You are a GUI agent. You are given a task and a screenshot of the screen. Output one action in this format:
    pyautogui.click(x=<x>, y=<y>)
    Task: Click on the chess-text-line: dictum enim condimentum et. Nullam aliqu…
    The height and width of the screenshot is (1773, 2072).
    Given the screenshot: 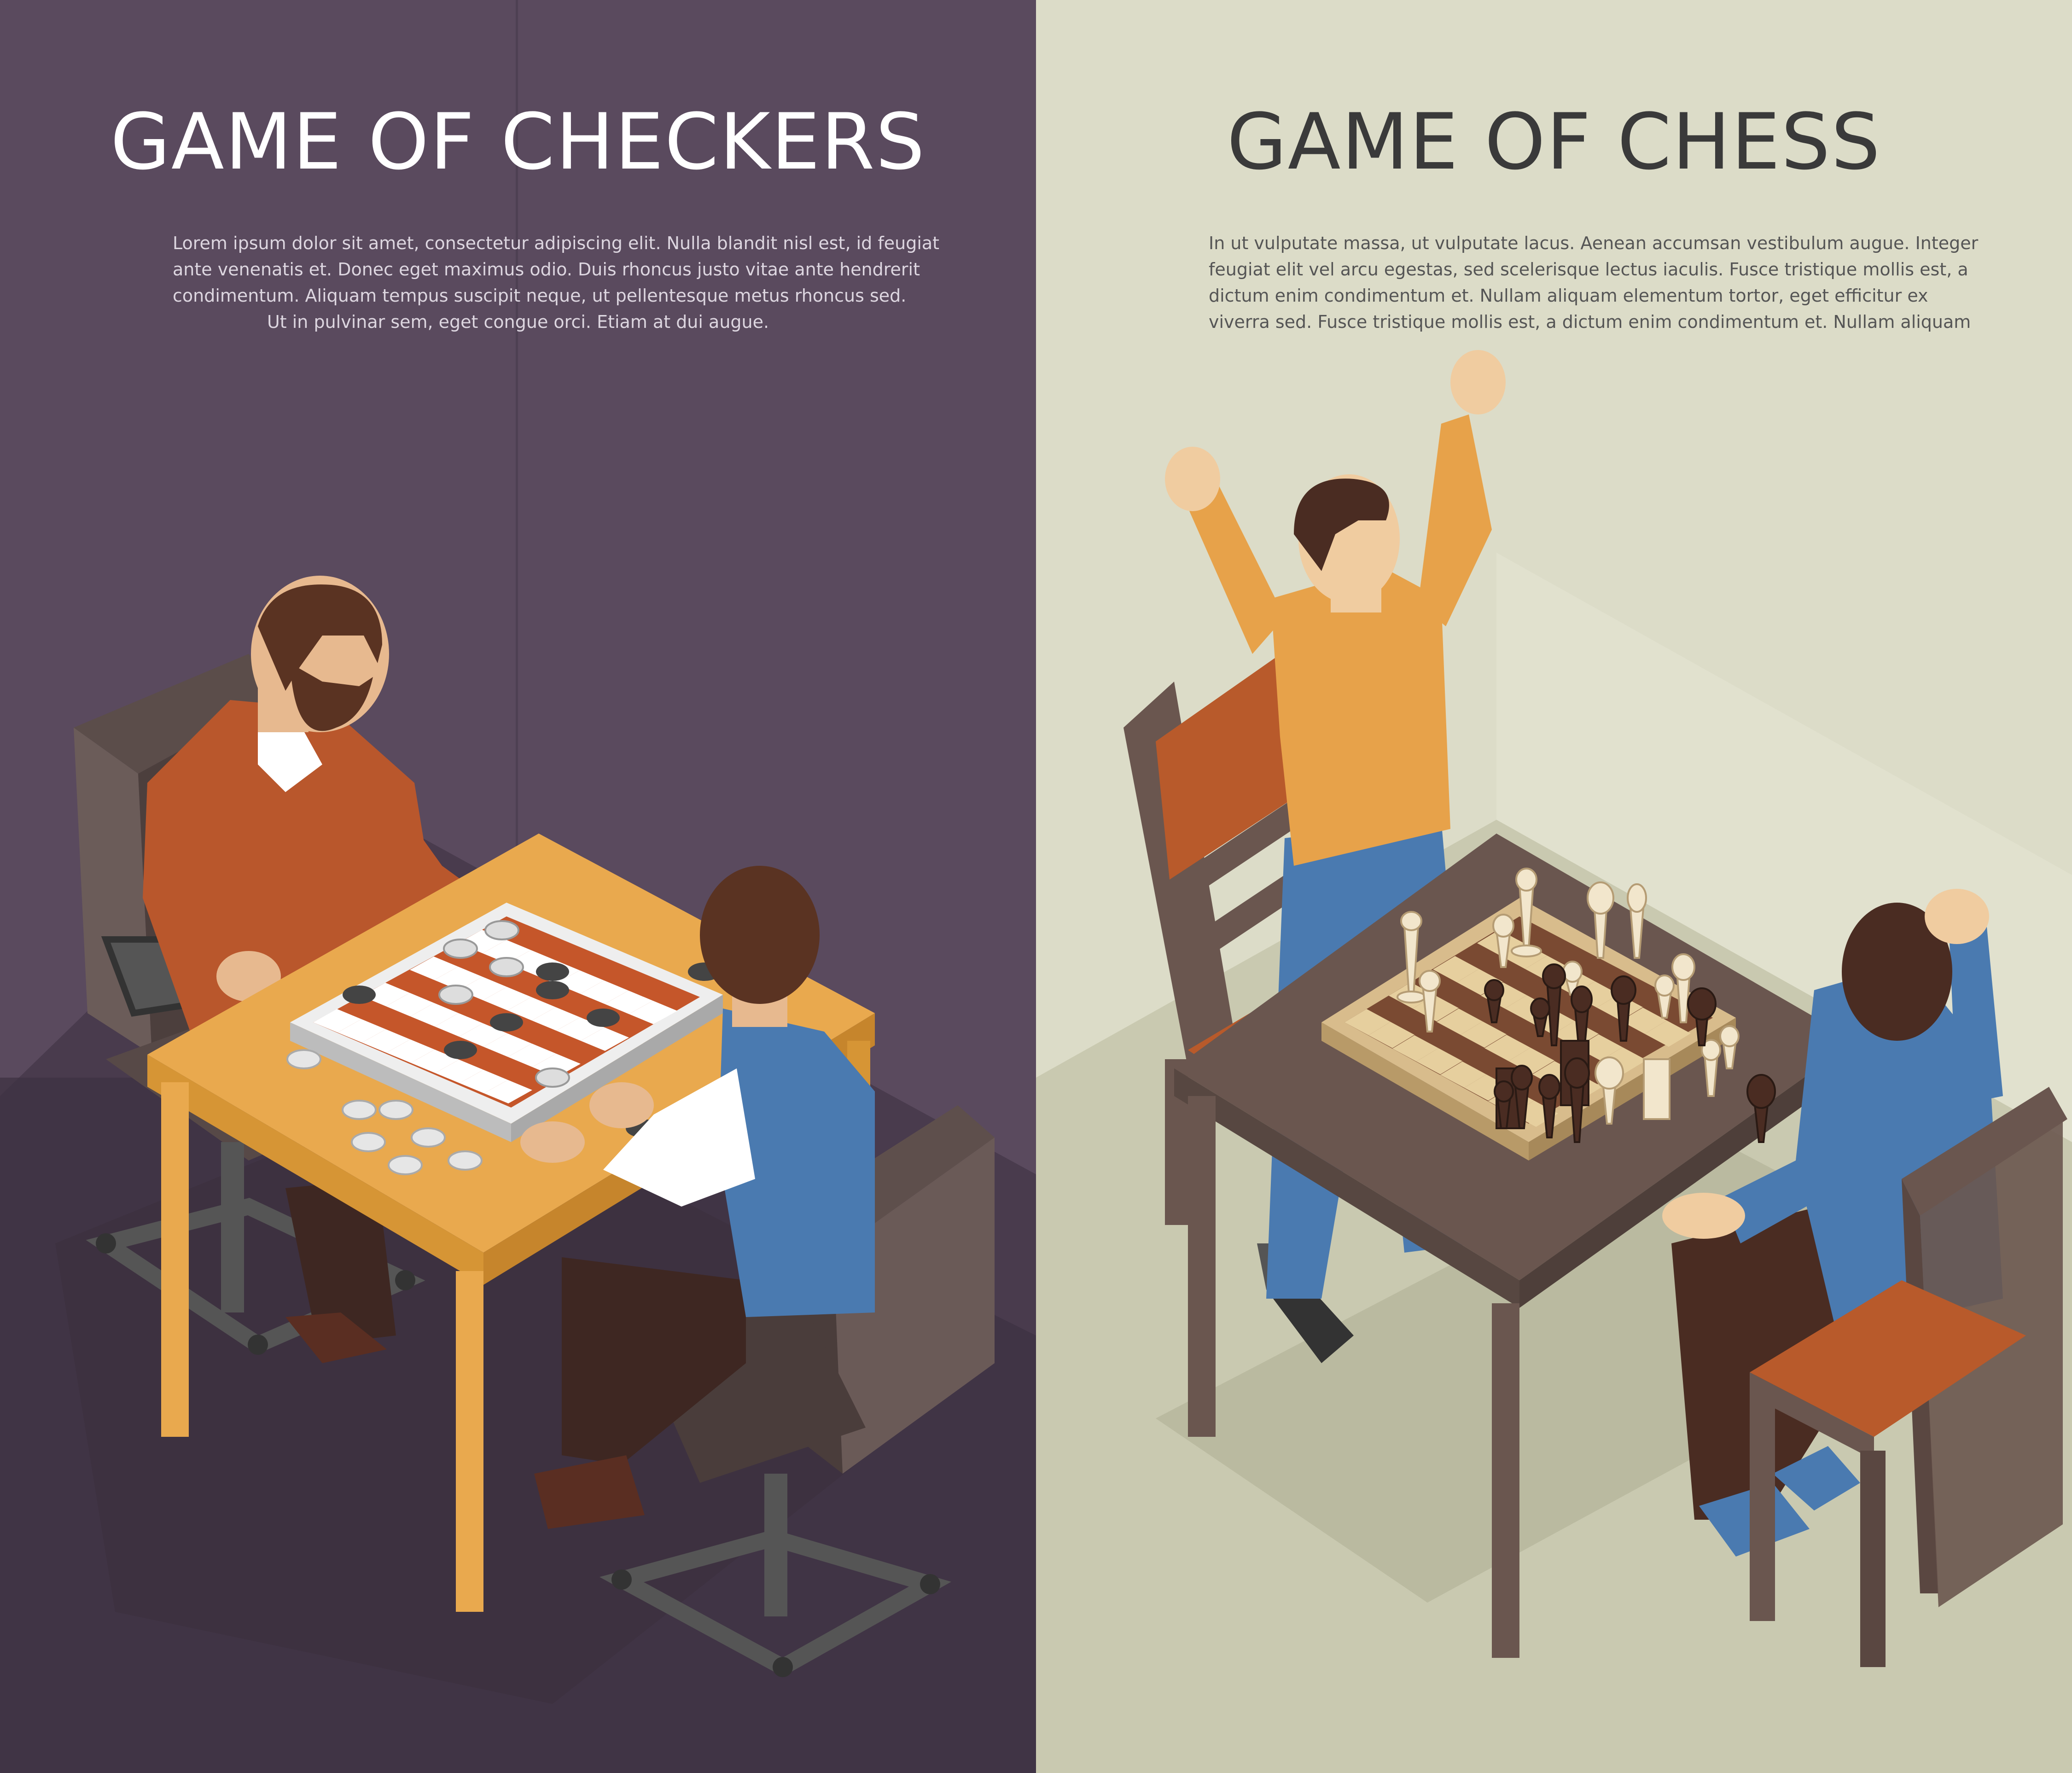 What is the action you would take?
    pyautogui.click(x=1568, y=296)
    